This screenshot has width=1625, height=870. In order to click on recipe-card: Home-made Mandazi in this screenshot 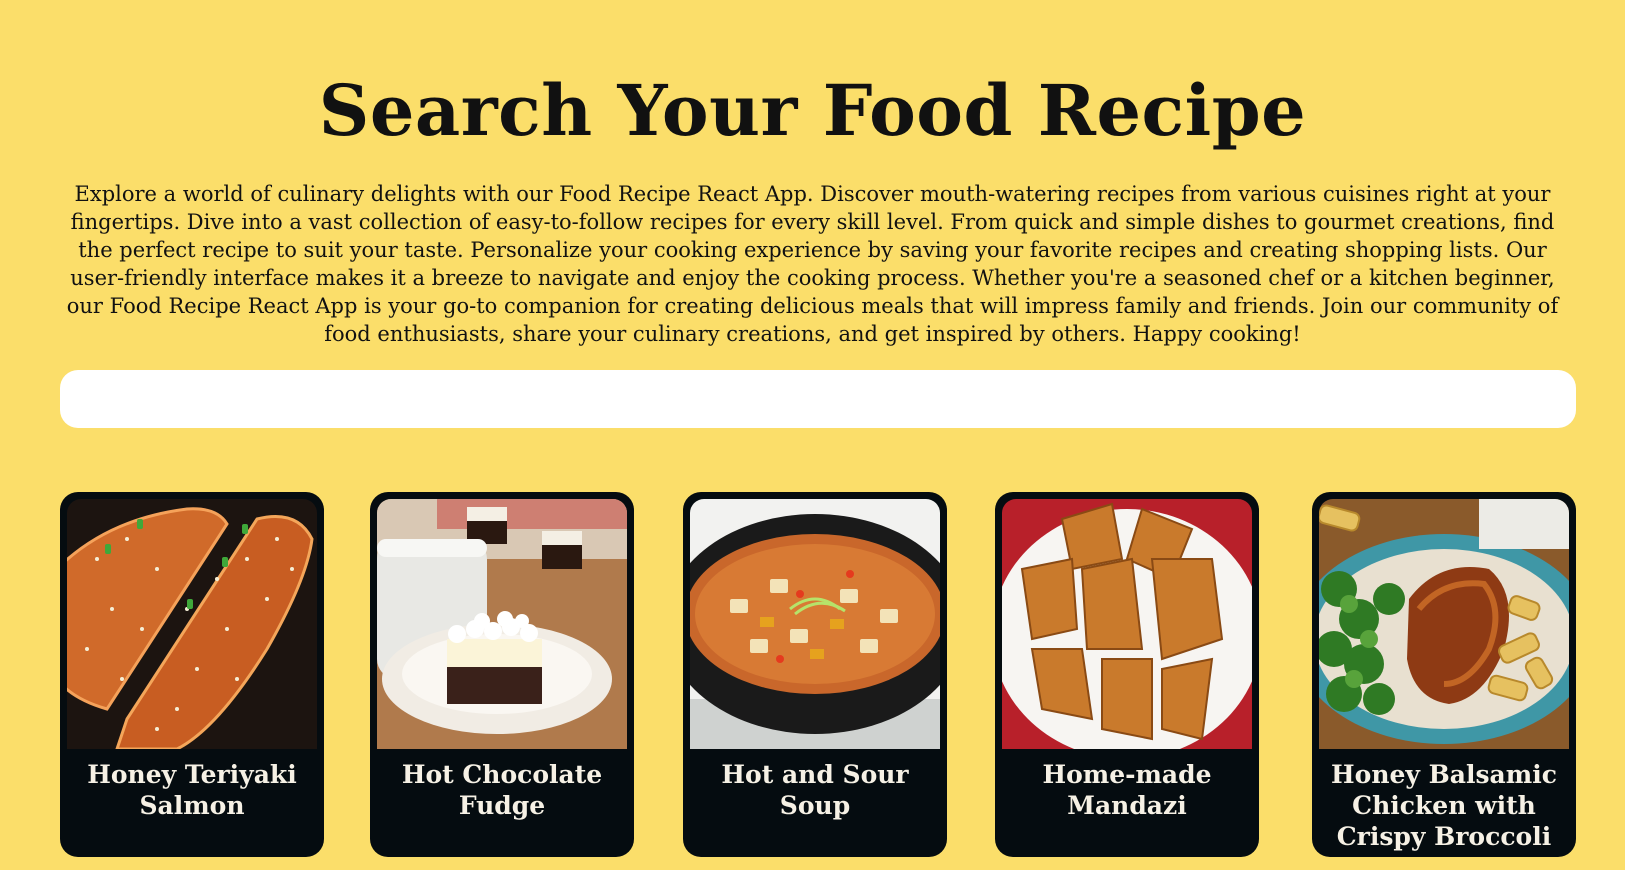, I will do `click(1127, 674)`.